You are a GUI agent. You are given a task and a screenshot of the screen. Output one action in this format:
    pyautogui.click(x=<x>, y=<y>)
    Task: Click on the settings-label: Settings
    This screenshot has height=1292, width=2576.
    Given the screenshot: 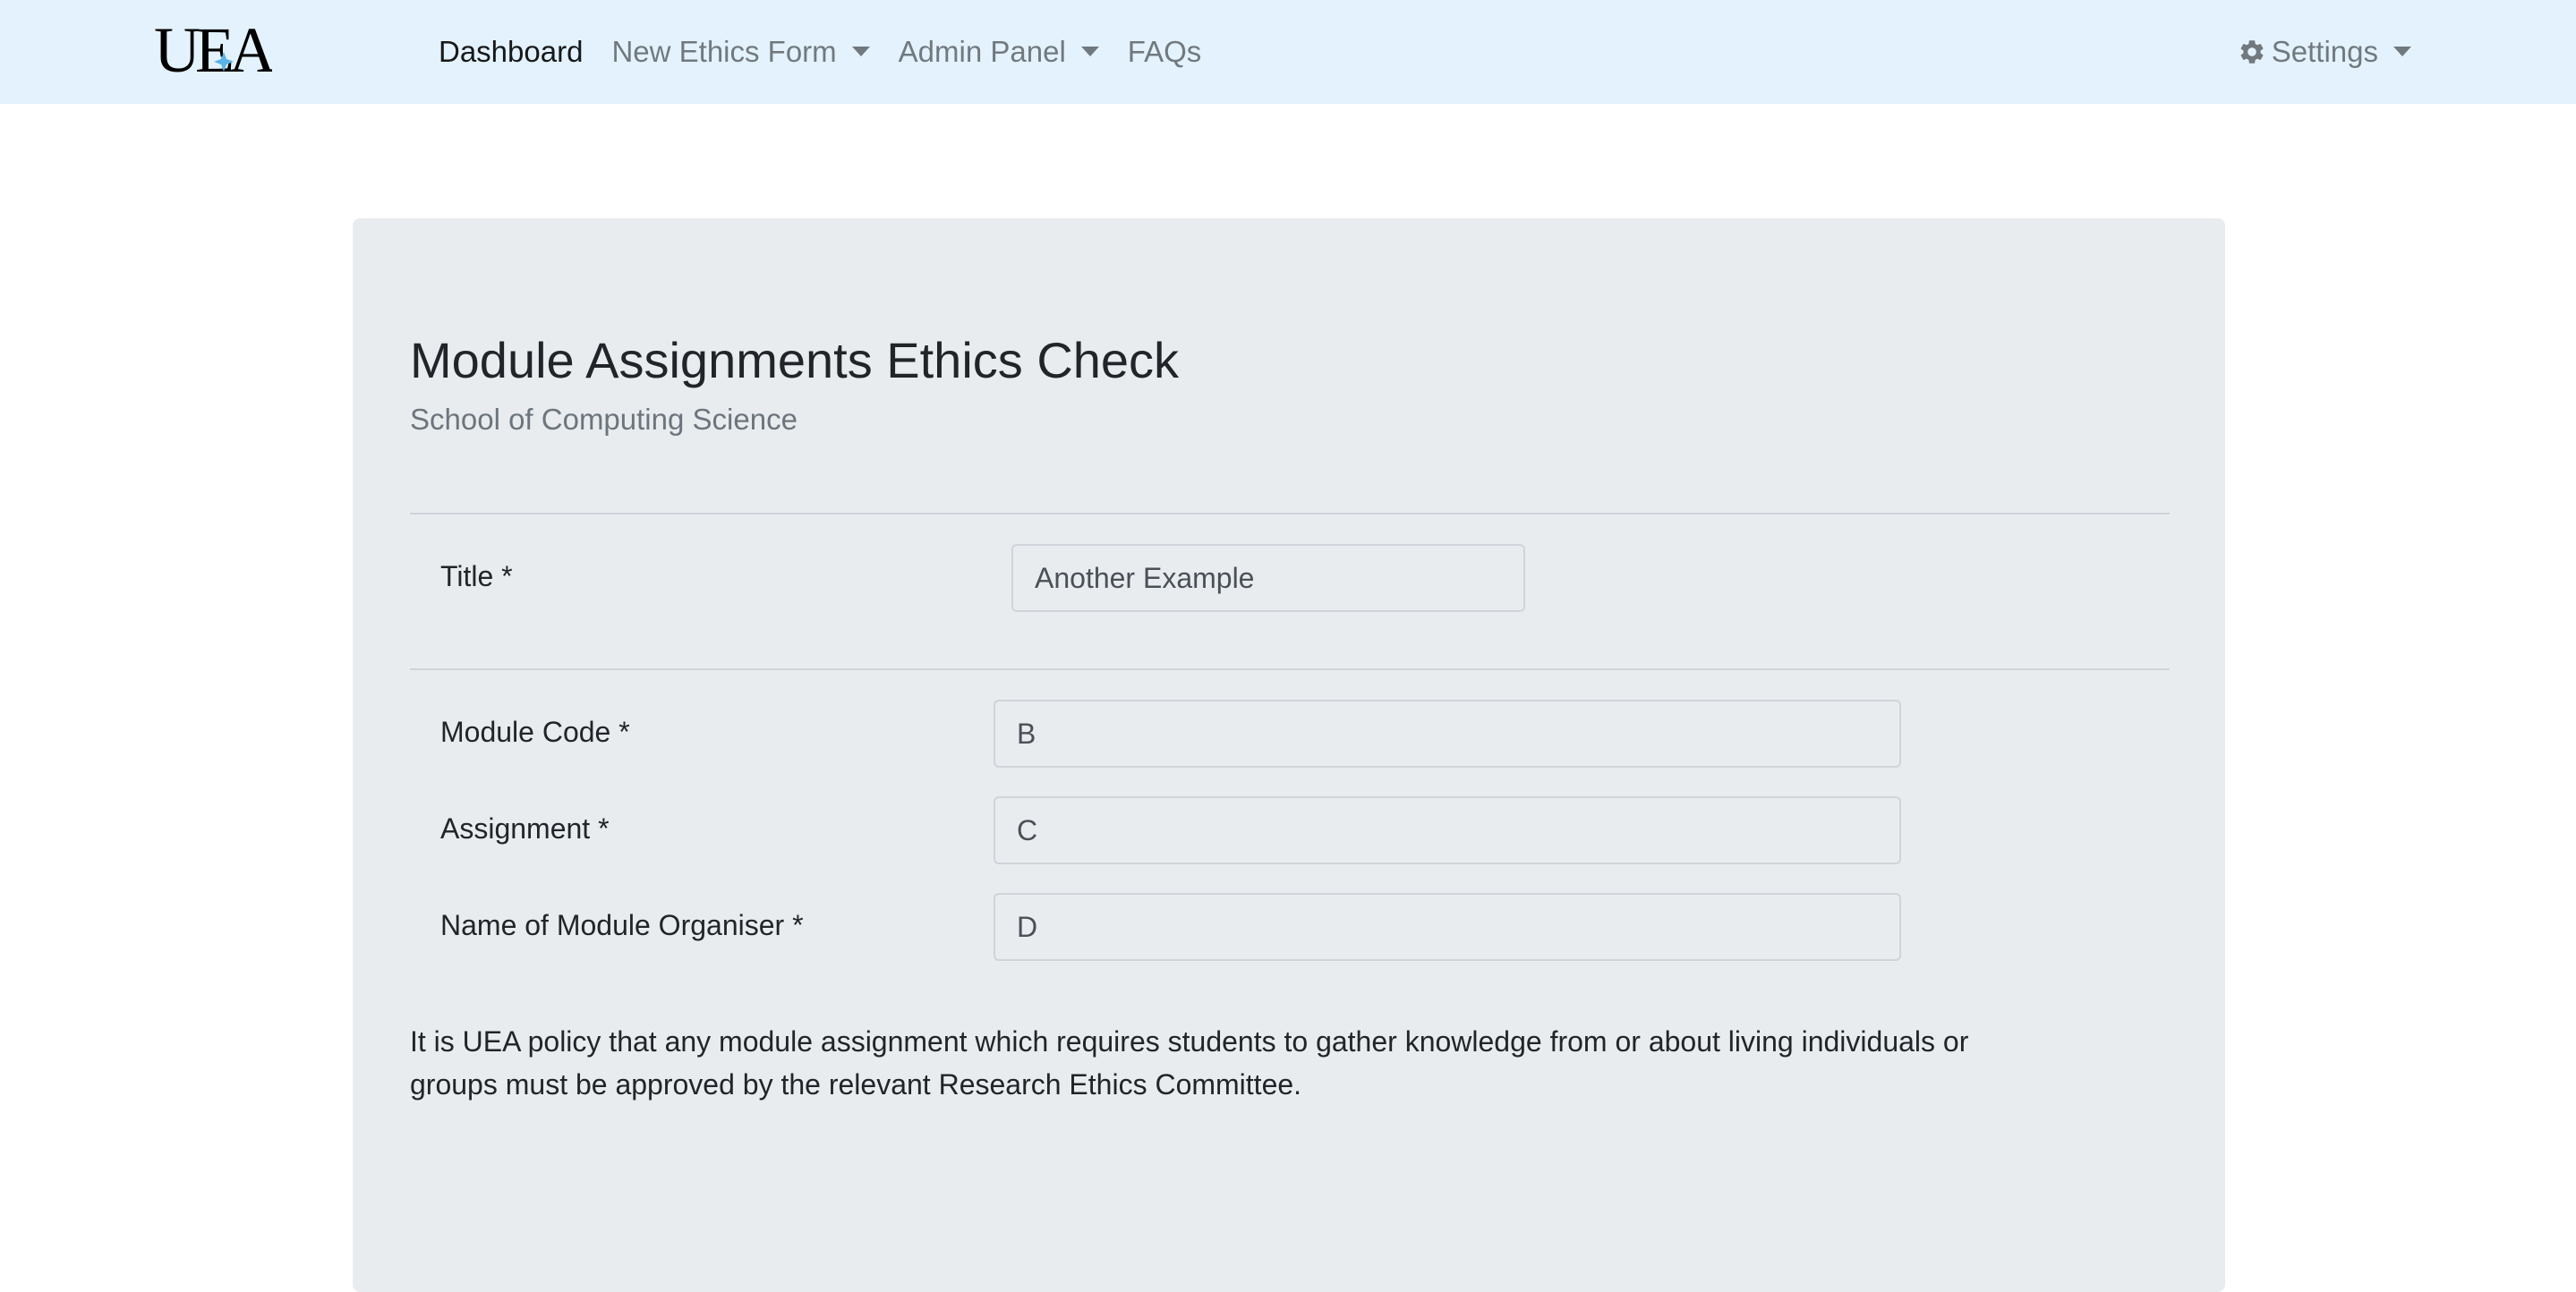 What is the action you would take?
    pyautogui.click(x=2324, y=51)
    